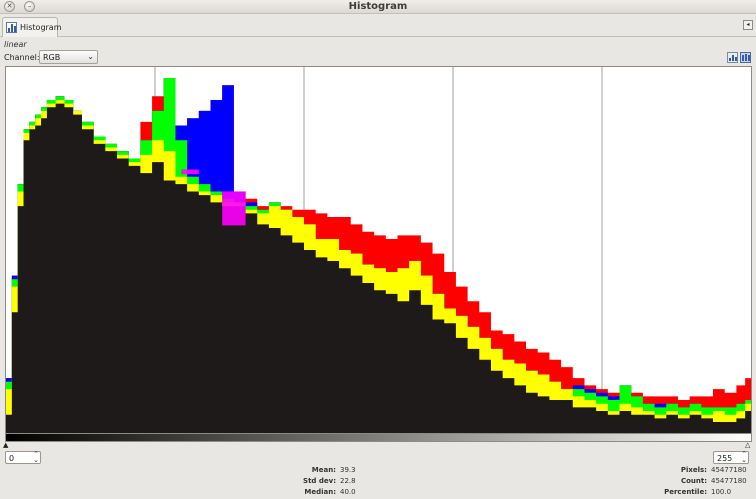  What do you see at coordinates (729, 481) in the screenshot?
I see `count-value: 45477180` at bounding box center [729, 481].